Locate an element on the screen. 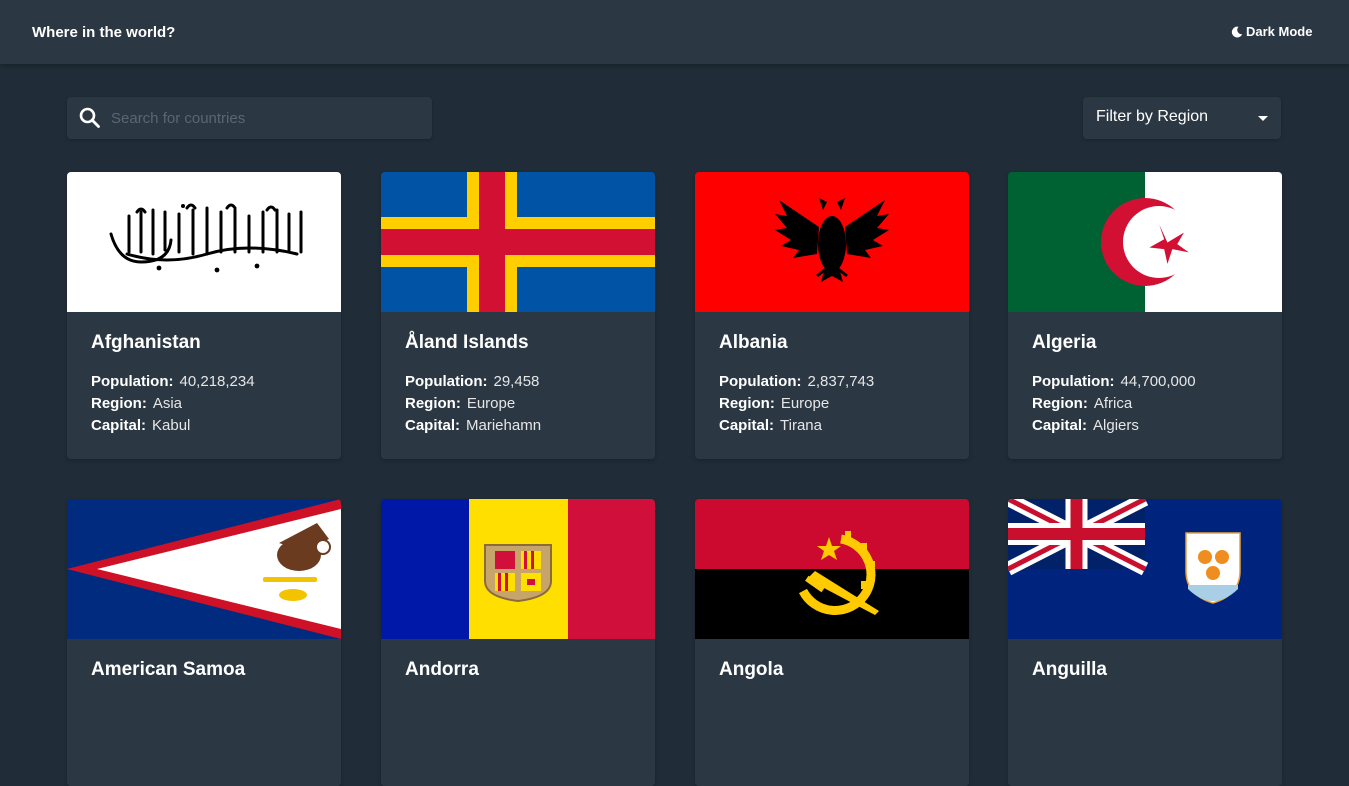 This screenshot has height=786, width=1349. country-card-andorra: Andorra is located at coordinates (518, 642).